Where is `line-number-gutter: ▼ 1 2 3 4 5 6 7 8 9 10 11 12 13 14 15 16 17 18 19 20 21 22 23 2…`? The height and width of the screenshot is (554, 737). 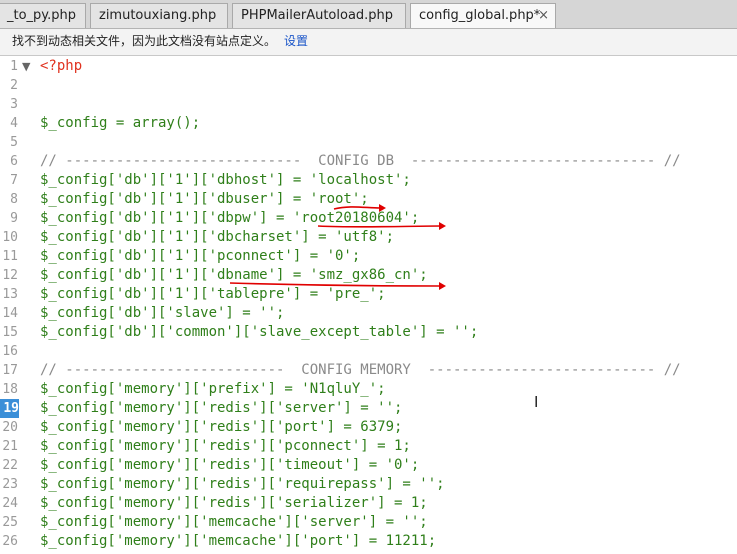 line-number-gutter: ▼ 1 2 3 4 5 6 7 8 9 10 11 12 13 14 15 16 17 18 19 20 21 22 23 2… is located at coordinates (17, 305).